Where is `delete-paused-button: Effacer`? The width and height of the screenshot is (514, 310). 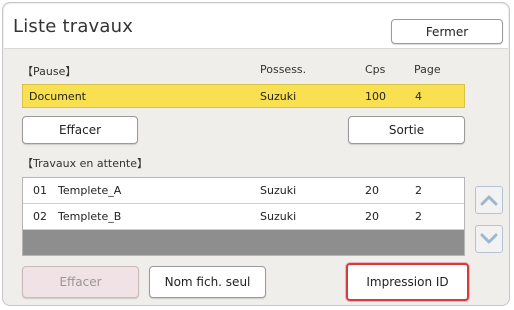
delete-paused-button: Effacer is located at coordinates (80, 130).